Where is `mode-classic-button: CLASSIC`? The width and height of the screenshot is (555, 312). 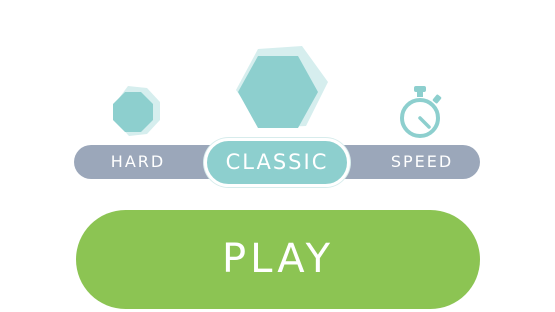 mode-classic-button: CLASSIC is located at coordinates (277, 162).